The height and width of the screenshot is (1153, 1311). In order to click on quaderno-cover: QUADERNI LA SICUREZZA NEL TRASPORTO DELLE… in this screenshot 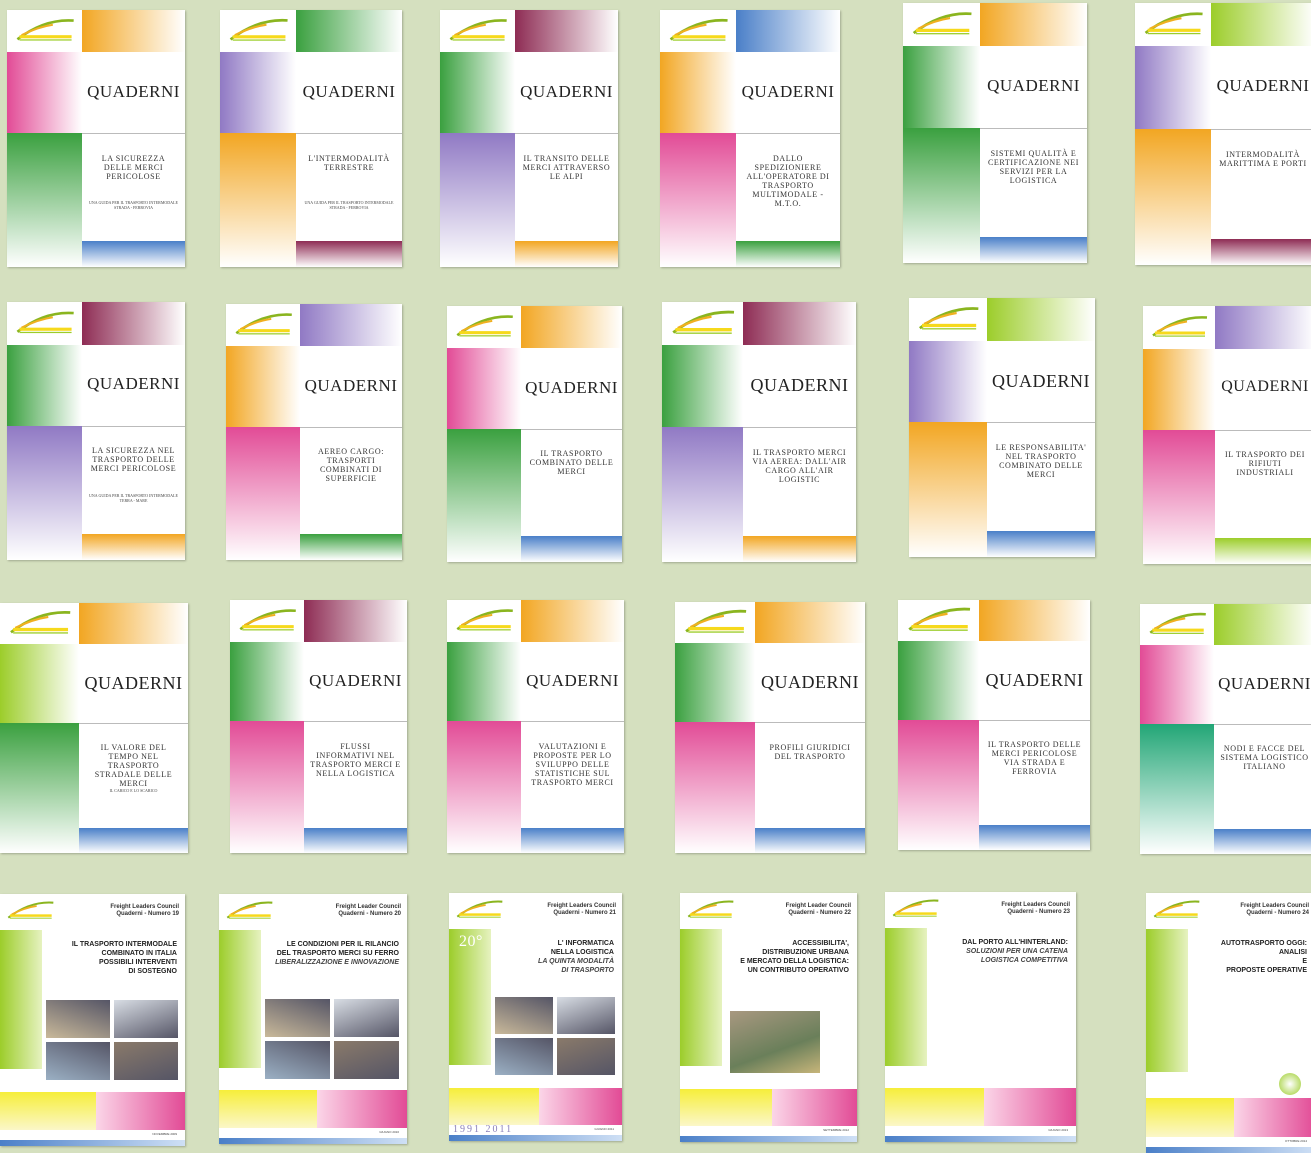, I will do `click(96, 431)`.